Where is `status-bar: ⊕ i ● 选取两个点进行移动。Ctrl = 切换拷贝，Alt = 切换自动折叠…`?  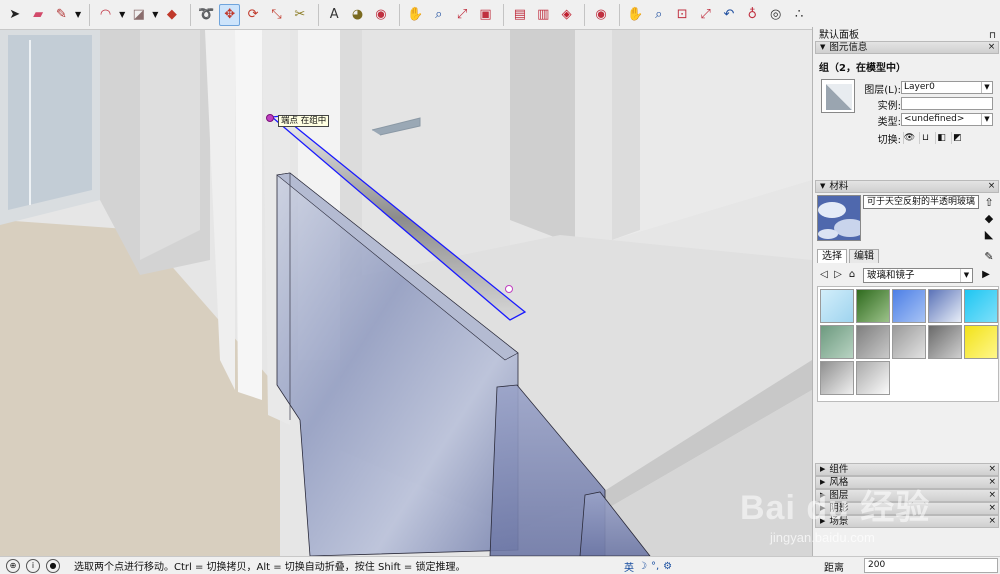 status-bar: ⊕ i ● 选取两个点进行移动。Ctrl = 切换拷贝，Alt = 切换自动折叠… is located at coordinates (500, 565).